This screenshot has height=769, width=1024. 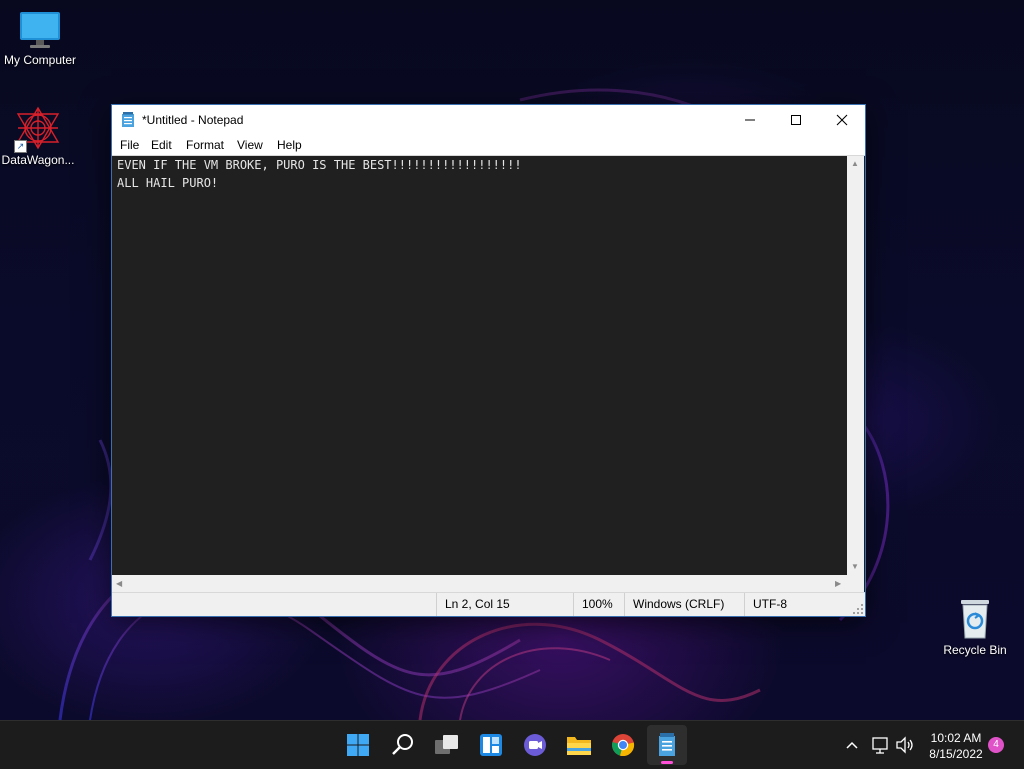 What do you see at coordinates (975, 650) in the screenshot?
I see `desktop-icon-label: Recycle Bin` at bounding box center [975, 650].